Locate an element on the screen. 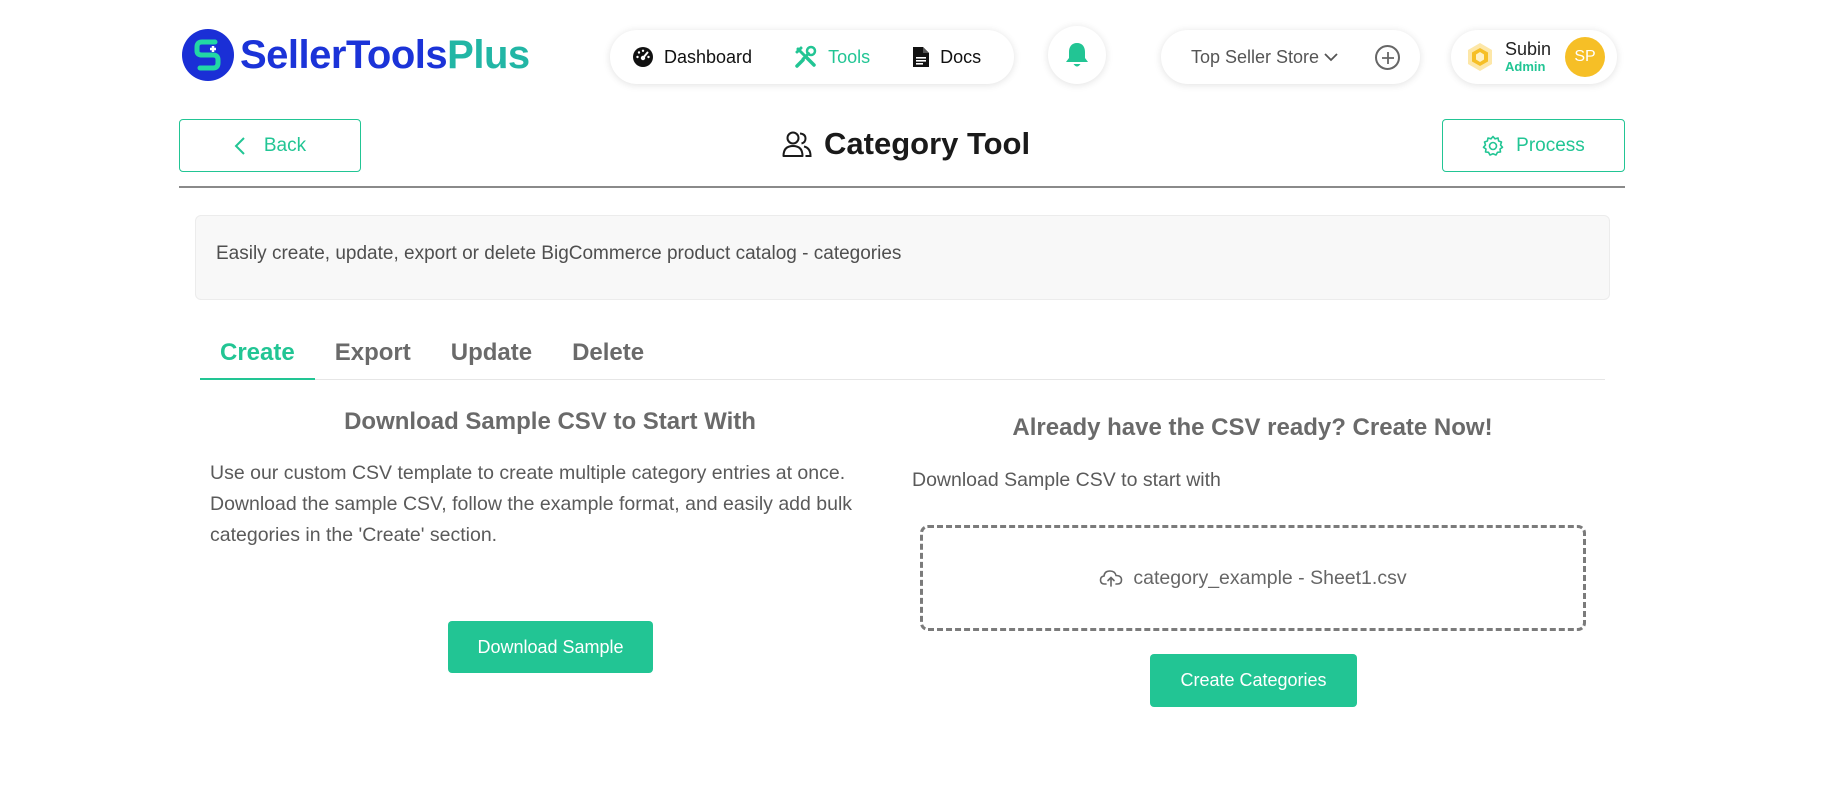  user-role: Admin is located at coordinates (1525, 66).